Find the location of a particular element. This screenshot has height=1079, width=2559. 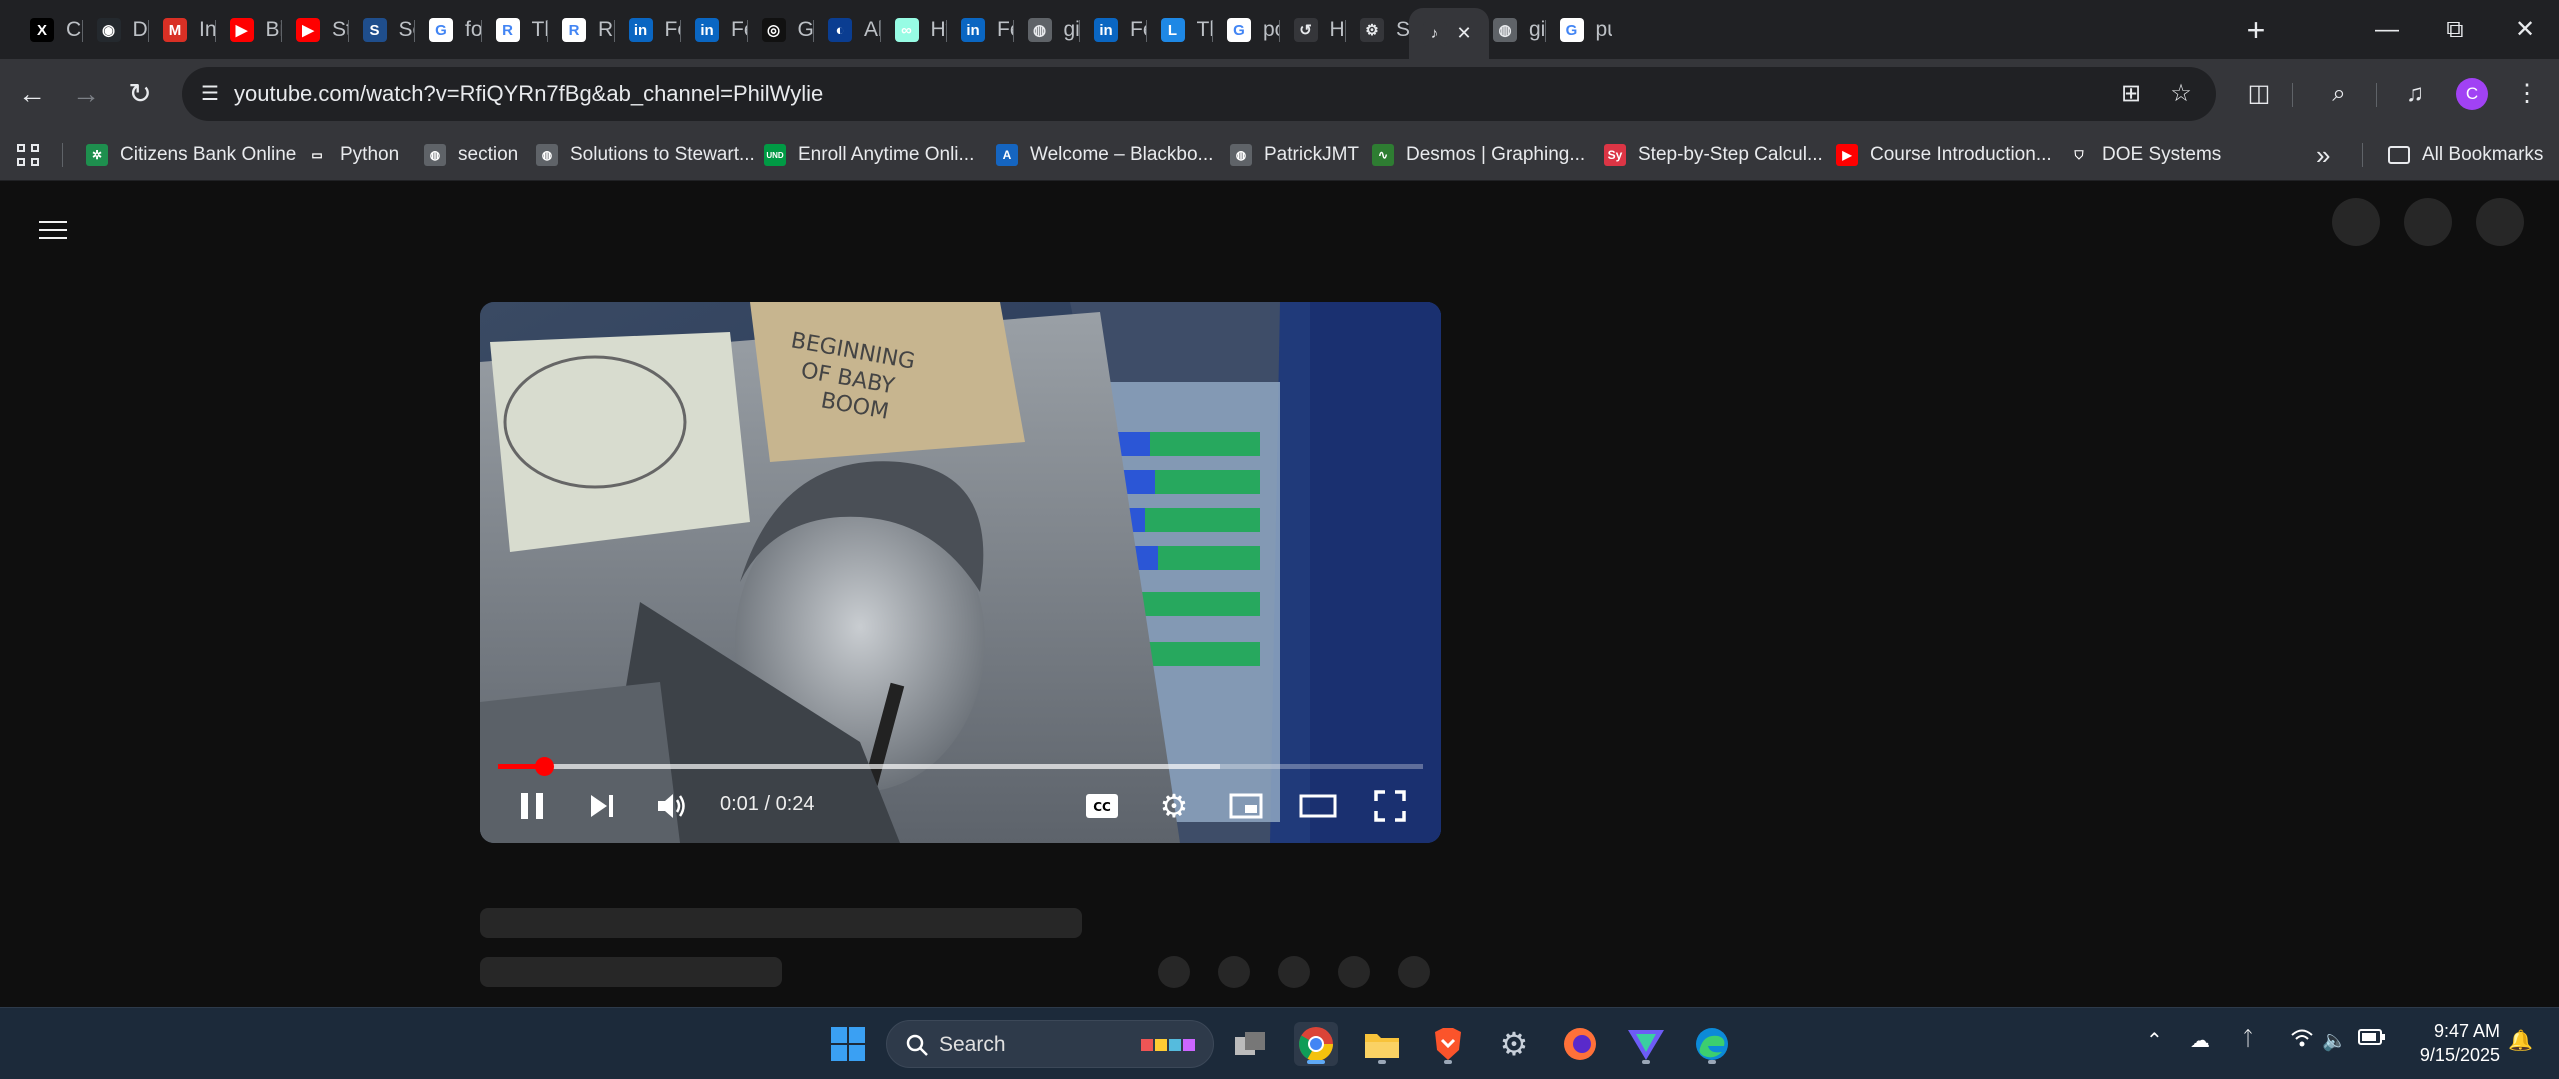

meta-icon: ◐ is located at coordinates (840, 30).